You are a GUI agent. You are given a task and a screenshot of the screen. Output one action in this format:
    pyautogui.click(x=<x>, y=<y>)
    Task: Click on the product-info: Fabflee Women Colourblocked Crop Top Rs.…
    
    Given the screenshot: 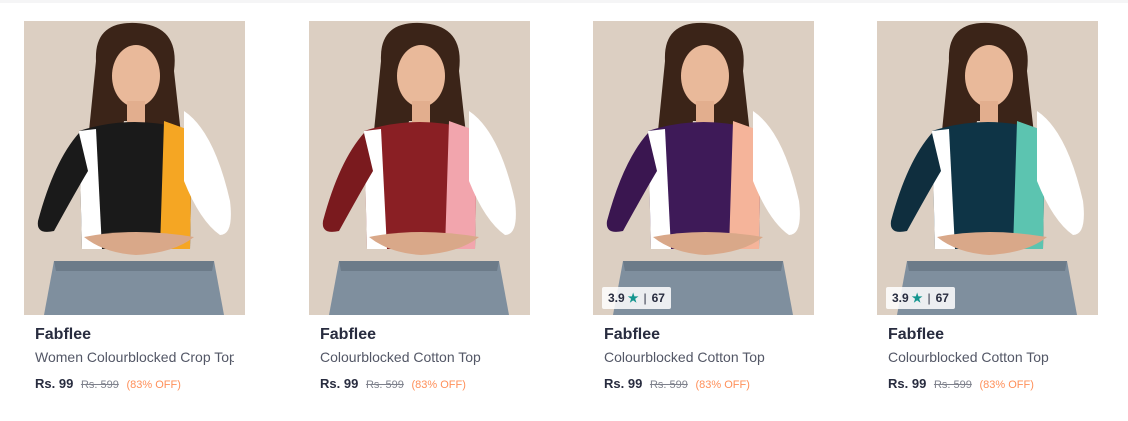 What is the action you would take?
    pyautogui.click(x=134, y=354)
    